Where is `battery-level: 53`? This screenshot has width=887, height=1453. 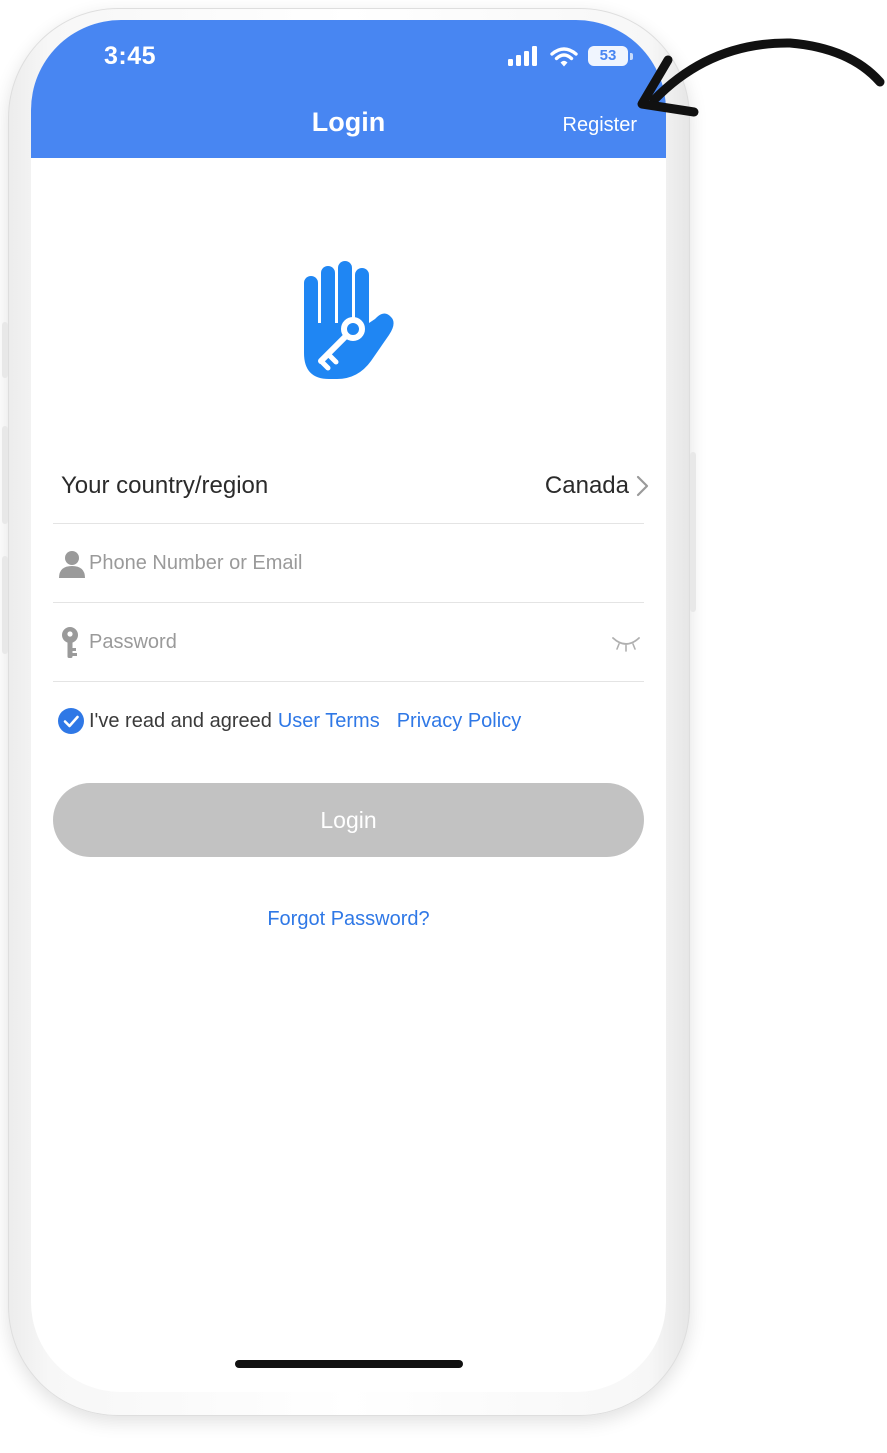
battery-level: 53 is located at coordinates (608, 55).